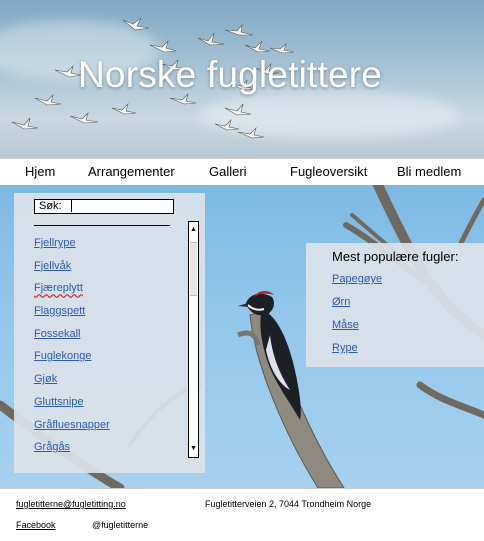  I want to click on list-item: Gluttsnipe, so click(72, 407).